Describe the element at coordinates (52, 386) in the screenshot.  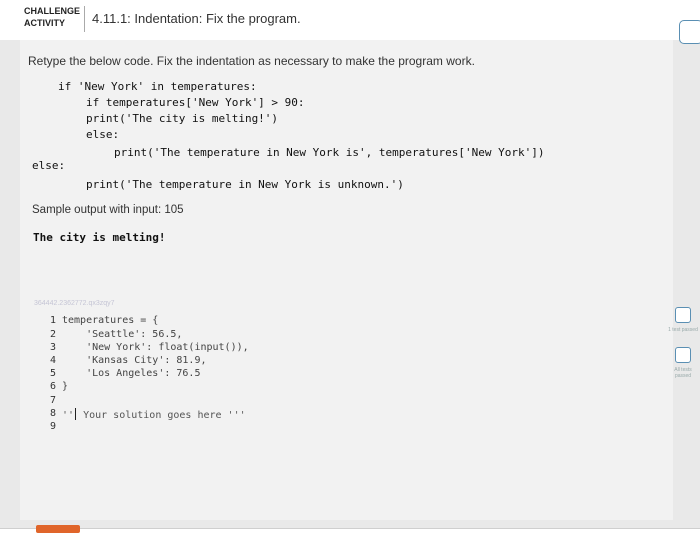
I see `line-number: 6` at that location.